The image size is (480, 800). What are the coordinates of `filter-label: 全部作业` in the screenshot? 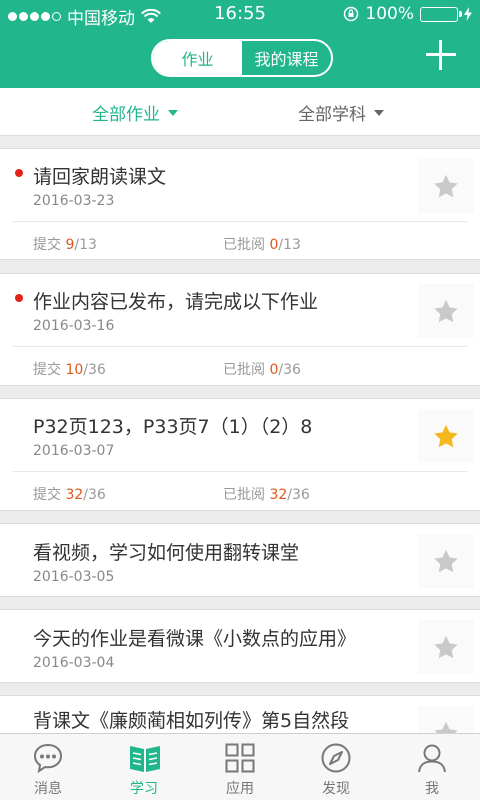 It's located at (126, 115).